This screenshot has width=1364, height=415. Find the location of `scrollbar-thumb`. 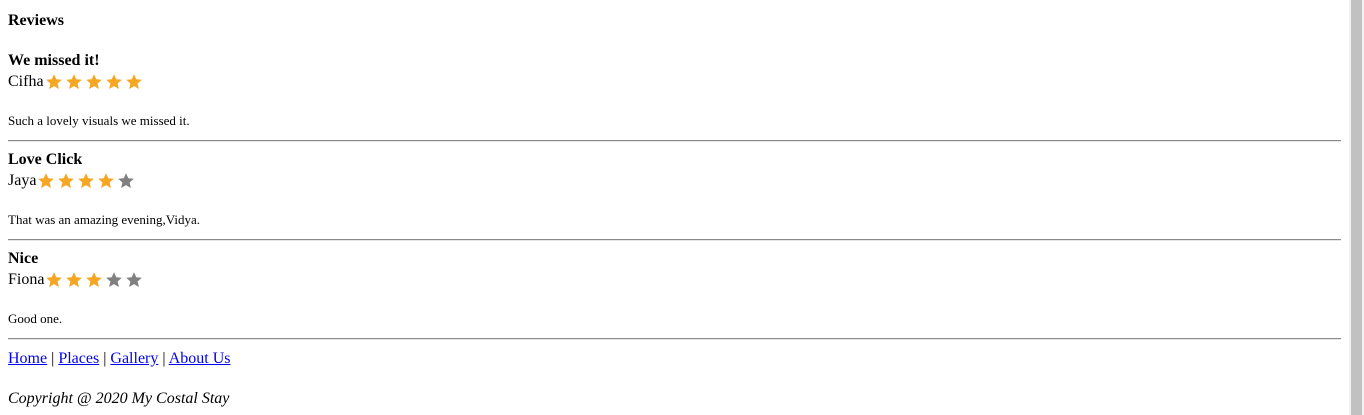

scrollbar-thumb is located at coordinates (1356, 207).